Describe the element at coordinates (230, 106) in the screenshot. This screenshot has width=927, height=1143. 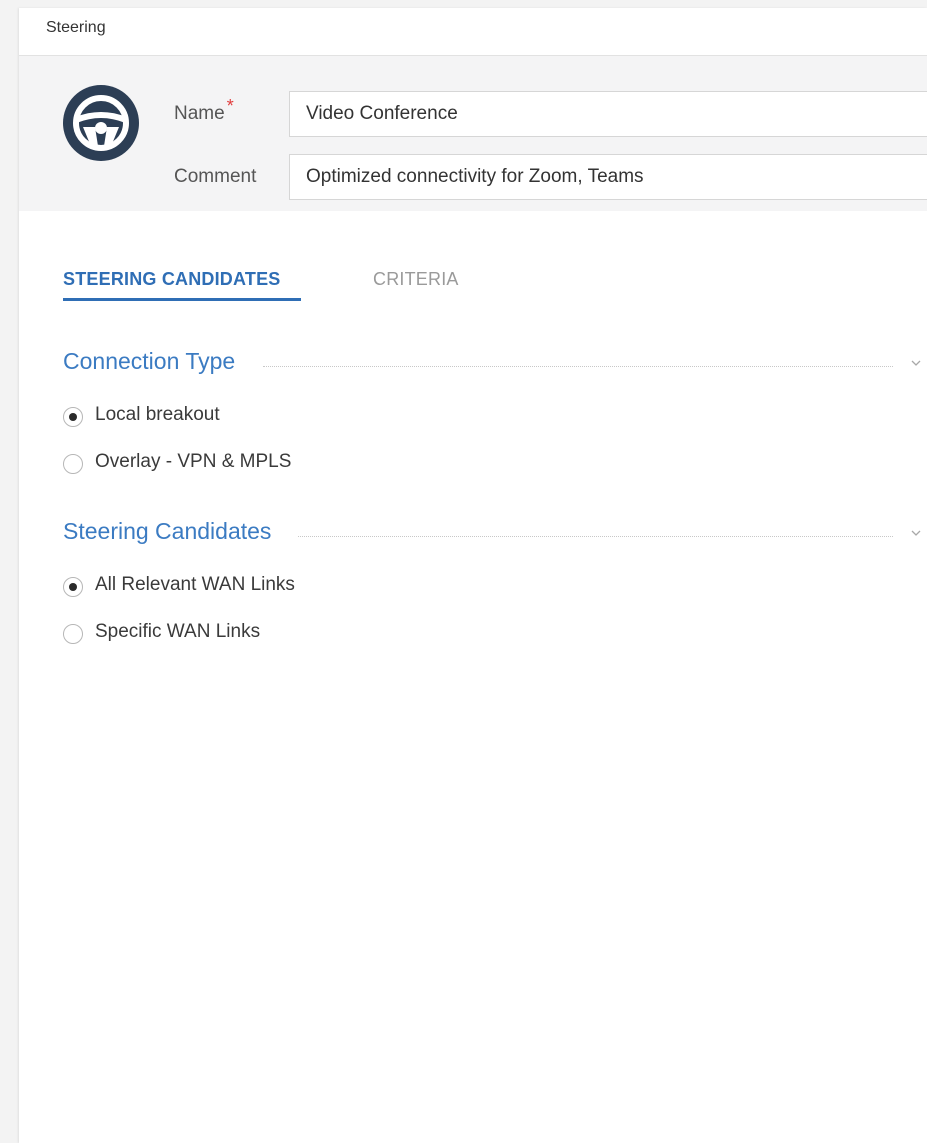
I see `required-mark: *` at that location.